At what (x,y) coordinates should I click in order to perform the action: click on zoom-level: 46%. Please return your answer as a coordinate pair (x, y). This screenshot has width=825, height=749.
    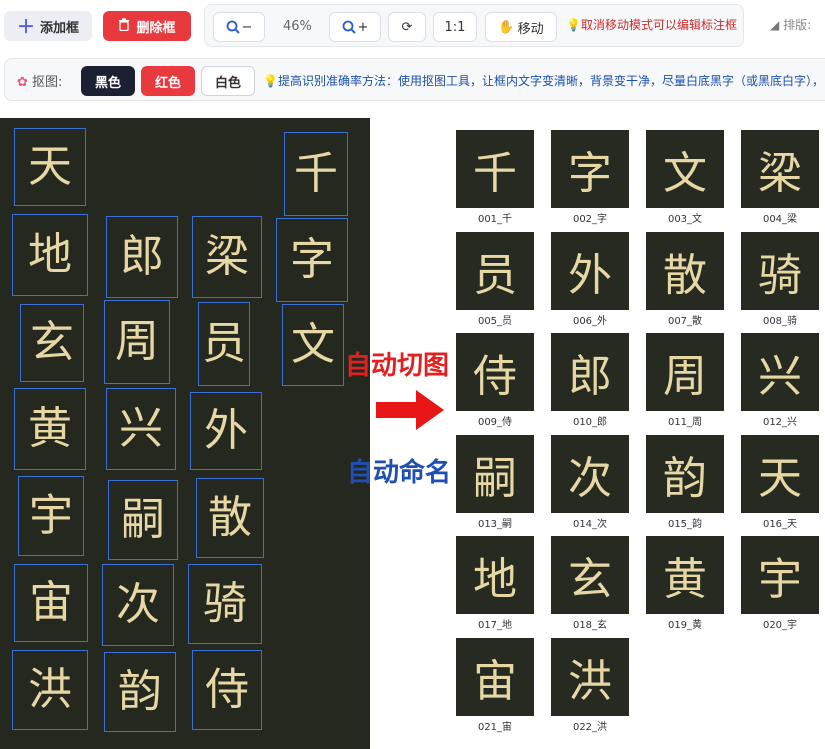
    Looking at the image, I should click on (297, 26).